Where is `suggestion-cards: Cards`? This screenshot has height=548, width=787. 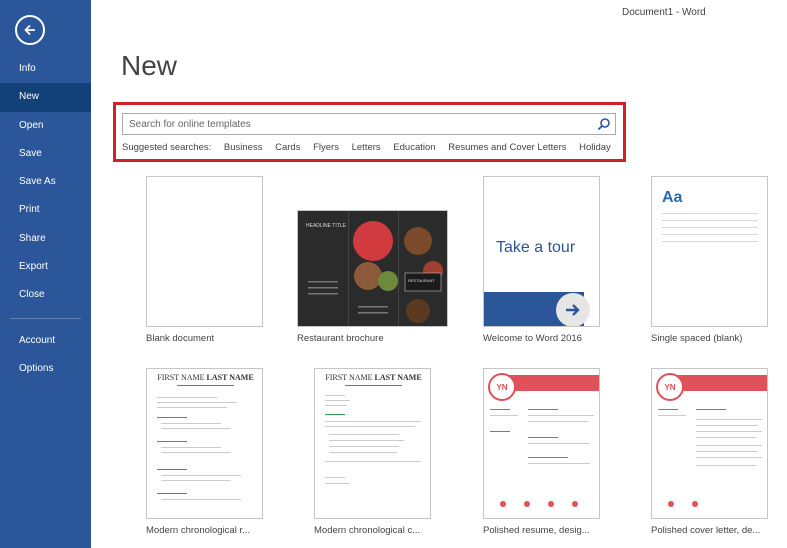
suggestion-cards: Cards is located at coordinates (287, 147).